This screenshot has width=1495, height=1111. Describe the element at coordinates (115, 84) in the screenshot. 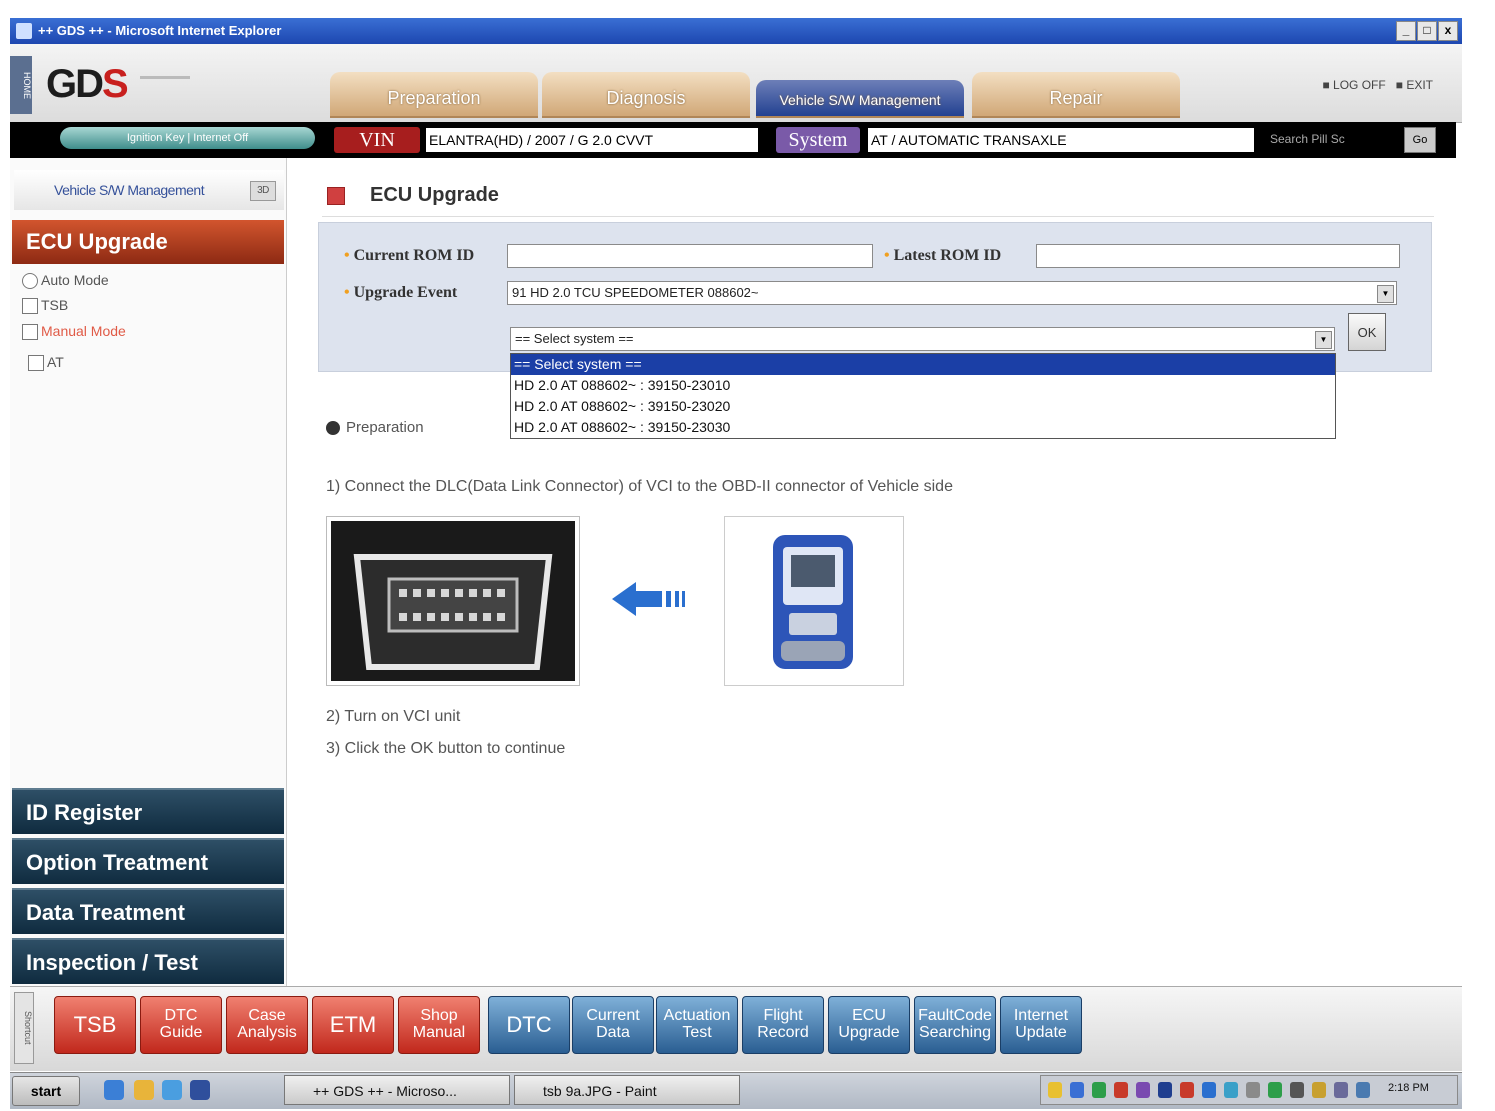

I see `logo-accent: S` at that location.